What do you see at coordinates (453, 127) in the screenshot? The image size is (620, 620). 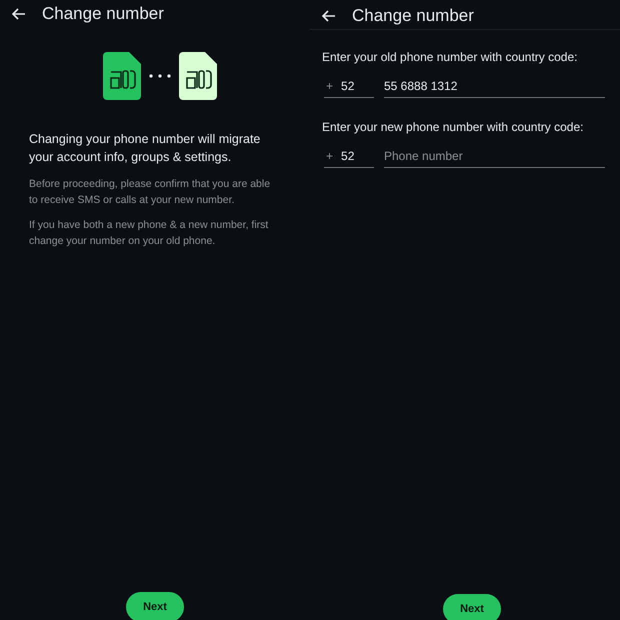 I see `field-label: Enter your new phone number with country code:` at bounding box center [453, 127].